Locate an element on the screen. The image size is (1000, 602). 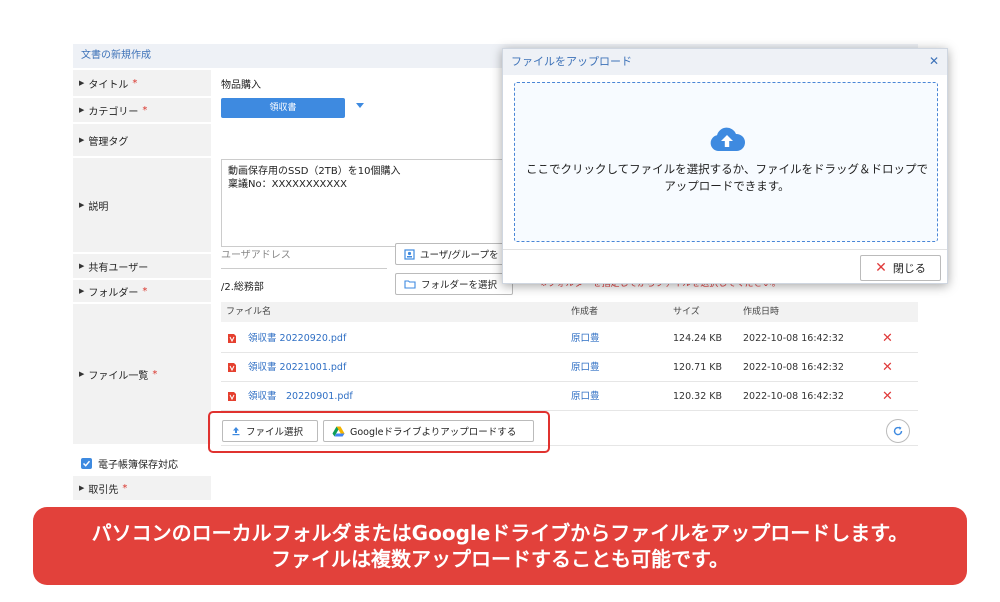
col-filename: ファイル名 is located at coordinates (249, 312).